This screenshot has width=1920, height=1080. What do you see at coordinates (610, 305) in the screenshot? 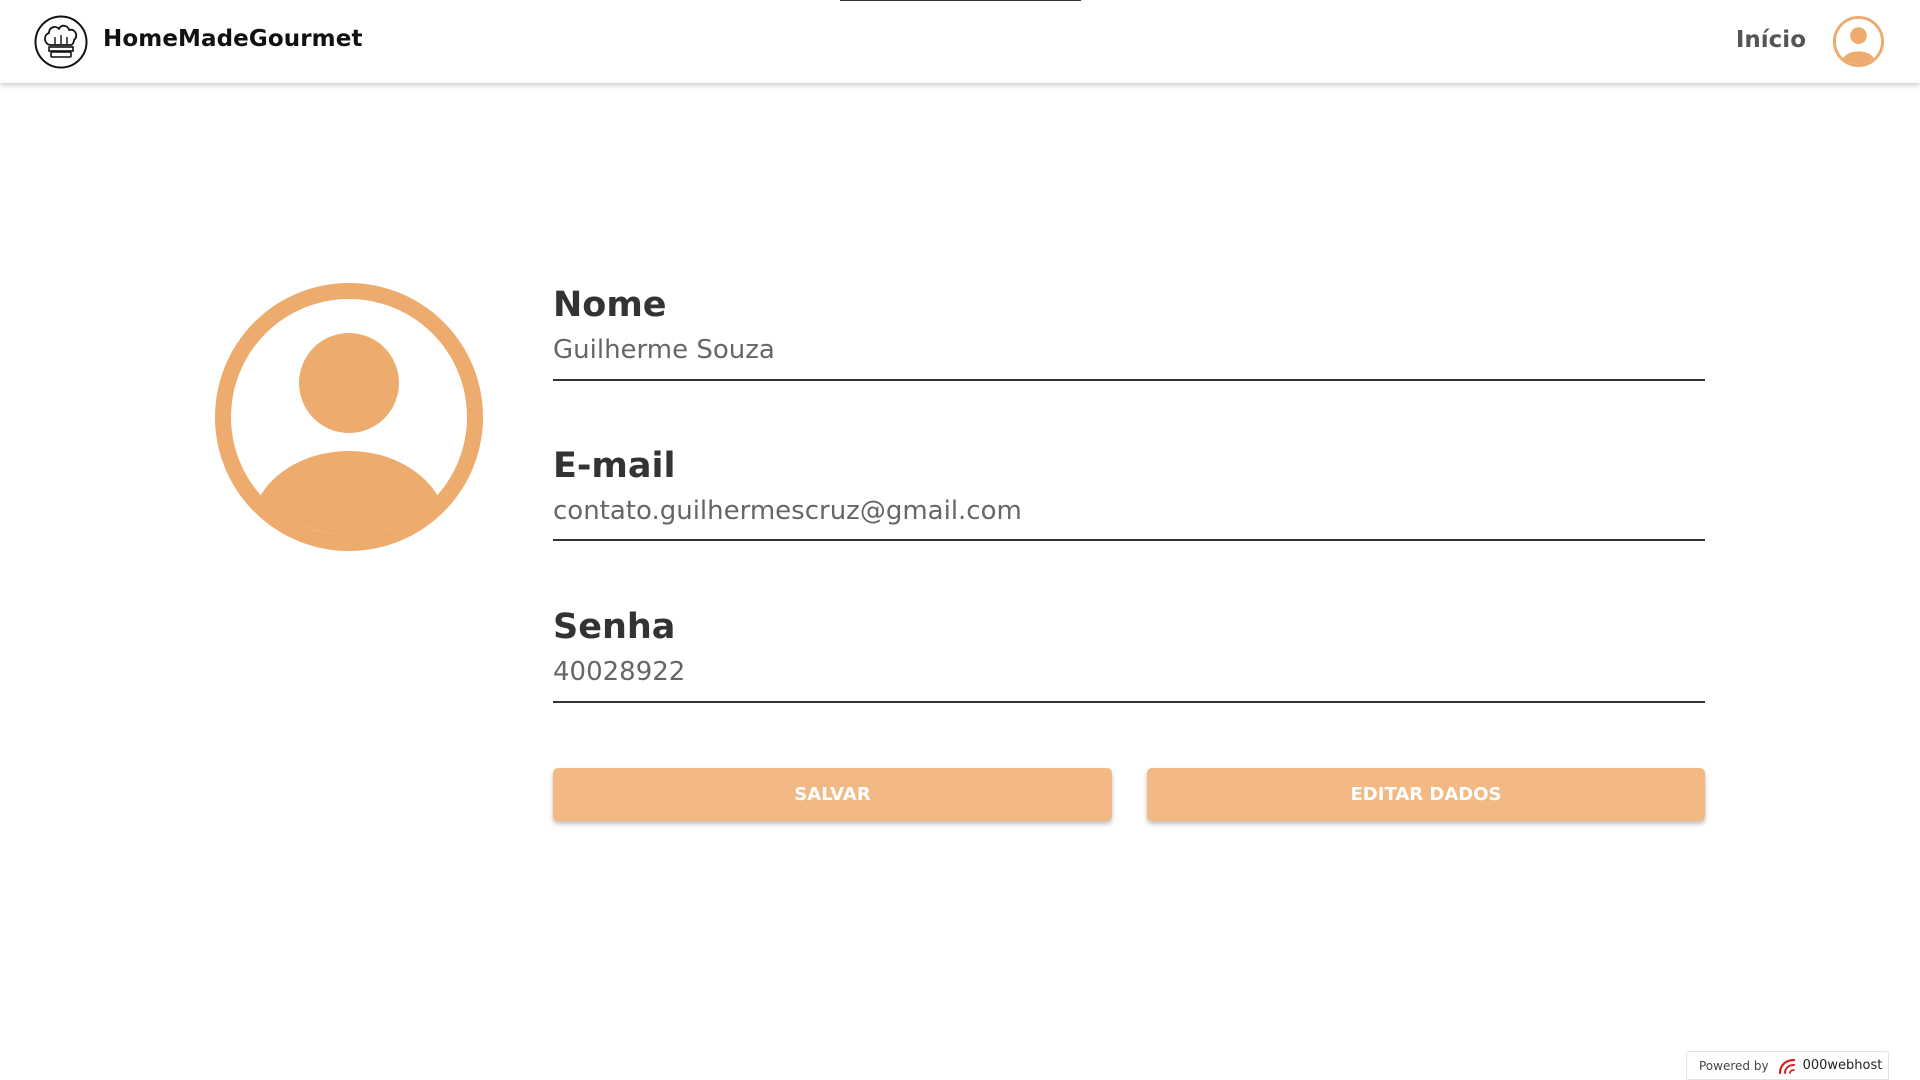
I see `name-label: Nome` at bounding box center [610, 305].